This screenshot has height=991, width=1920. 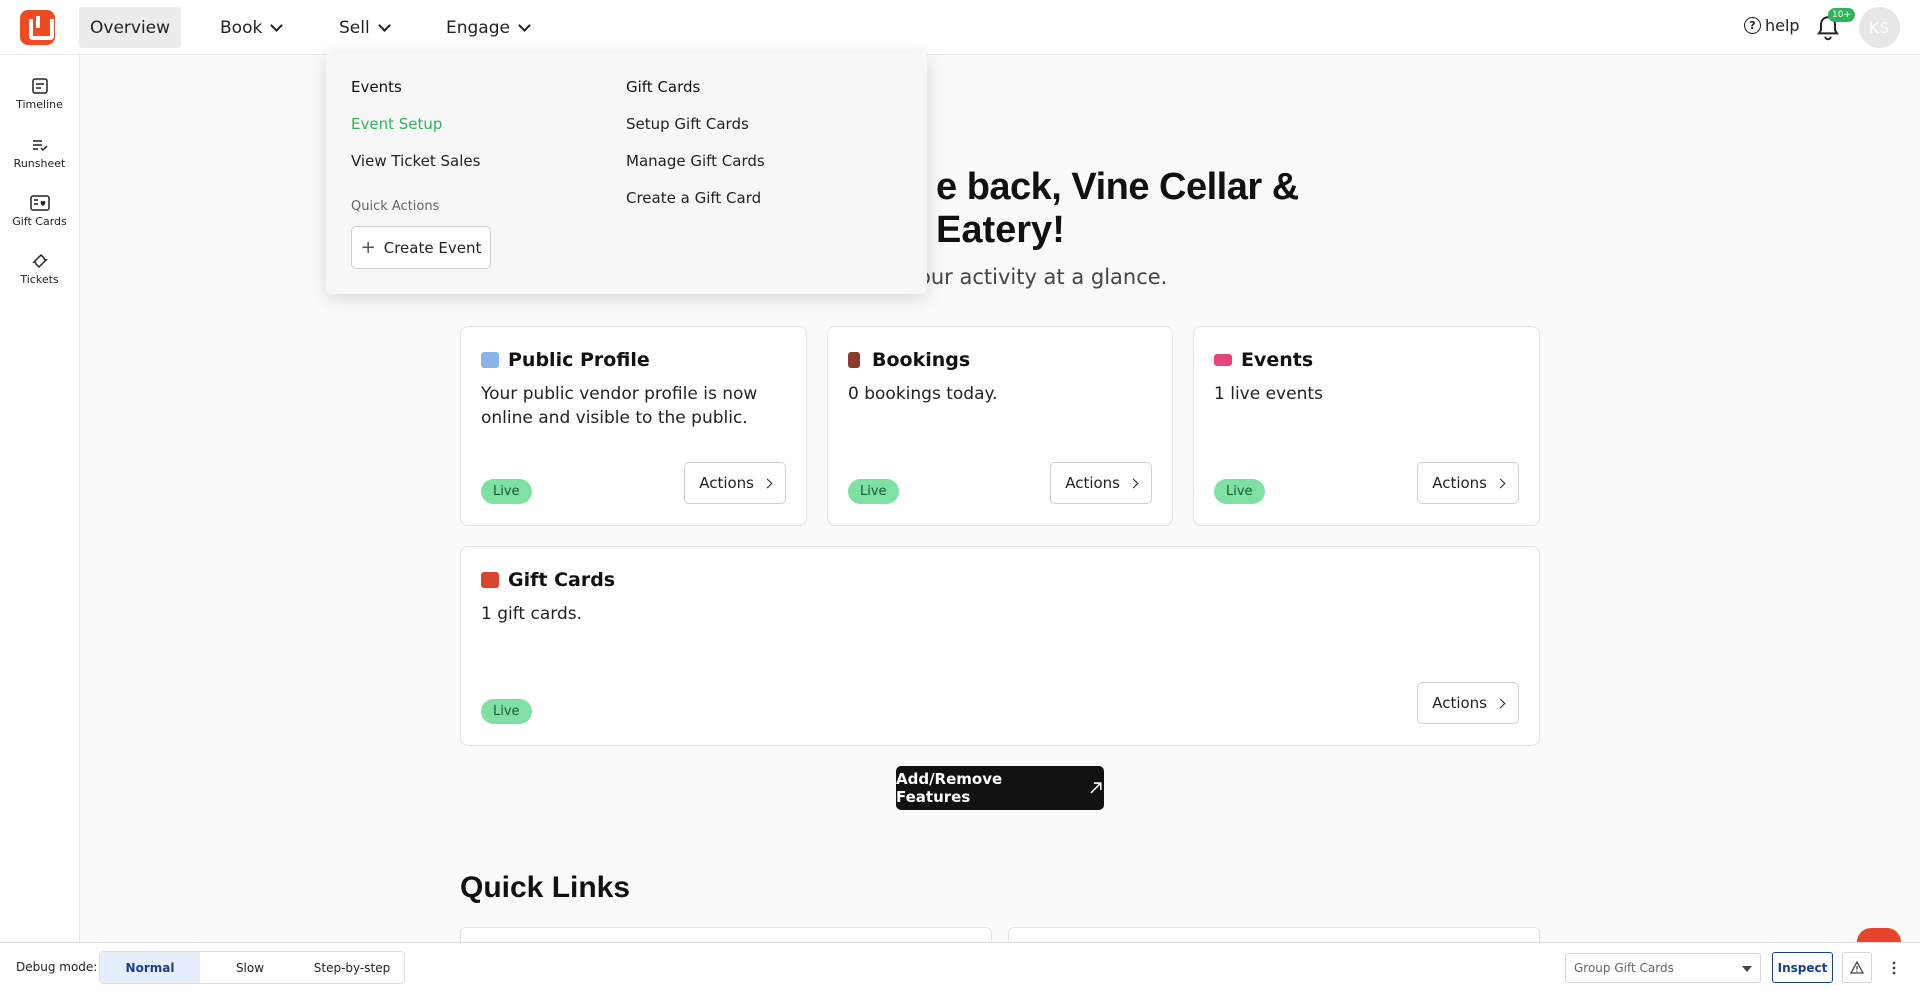 What do you see at coordinates (1223, 360) in the screenshot?
I see `ticket-icon` at bounding box center [1223, 360].